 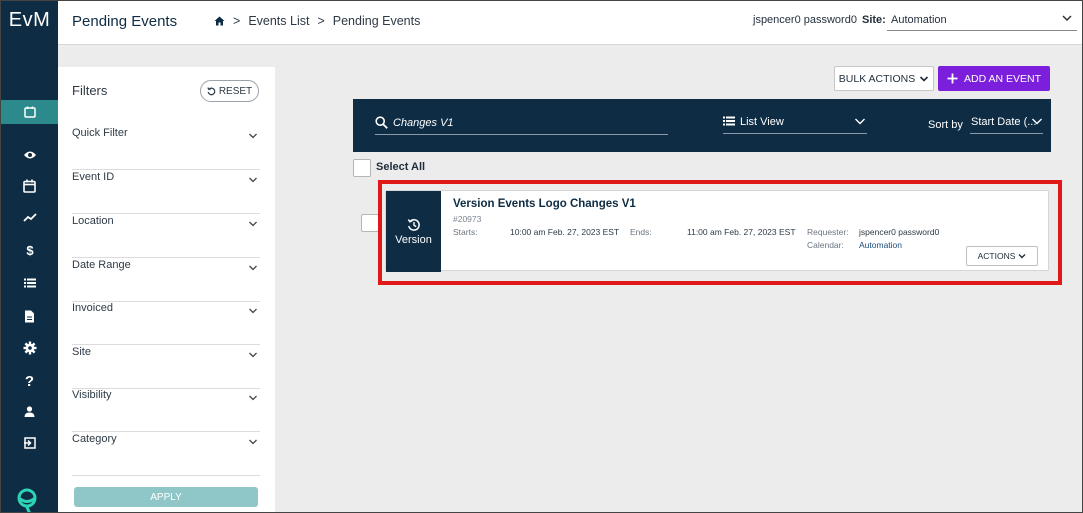 What do you see at coordinates (101, 265) in the screenshot?
I see `filter-label: Date Range` at bounding box center [101, 265].